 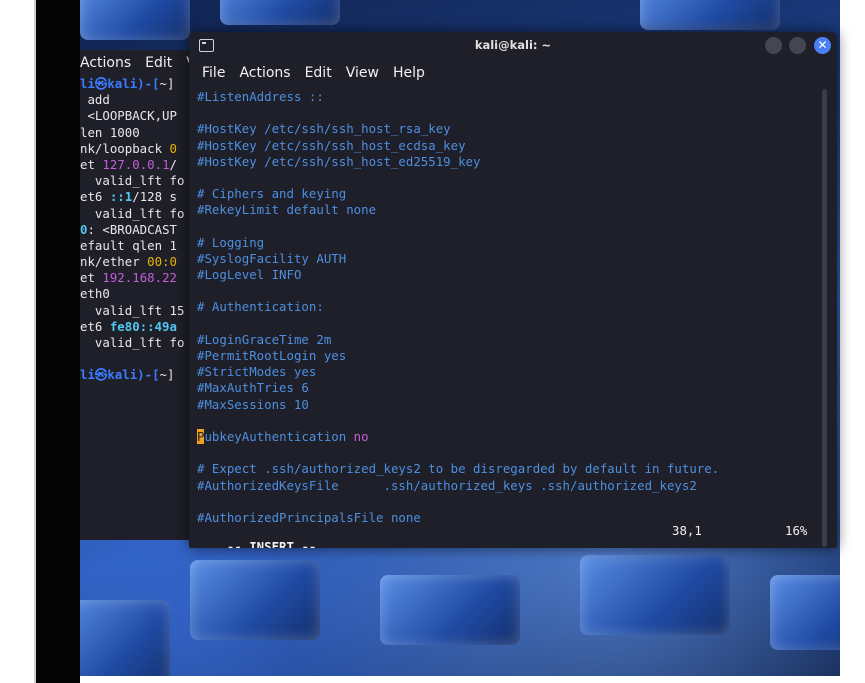 What do you see at coordinates (287, 210) in the screenshot?
I see `config-line: #RekeyLimit default none` at bounding box center [287, 210].